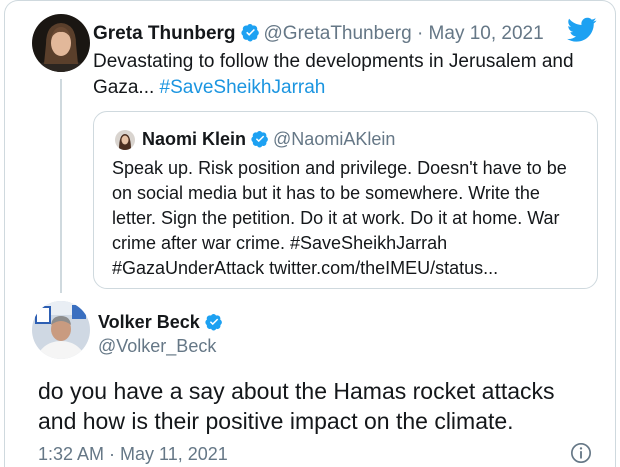 This screenshot has width=620, height=467. I want to click on thread-line, so click(61, 186).